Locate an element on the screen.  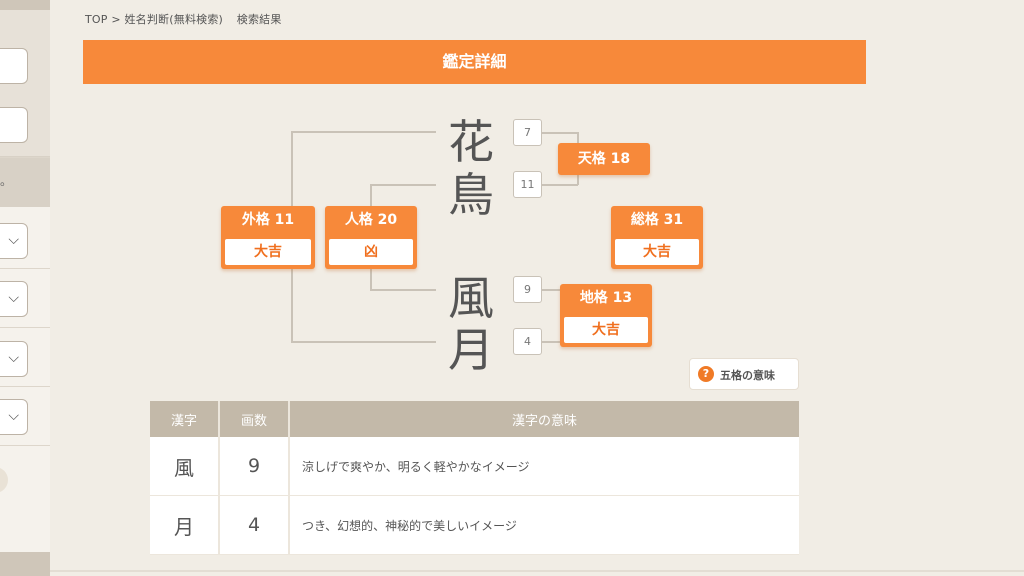
gaikaku-box: 外格 11 大吉 is located at coordinates (268, 237).